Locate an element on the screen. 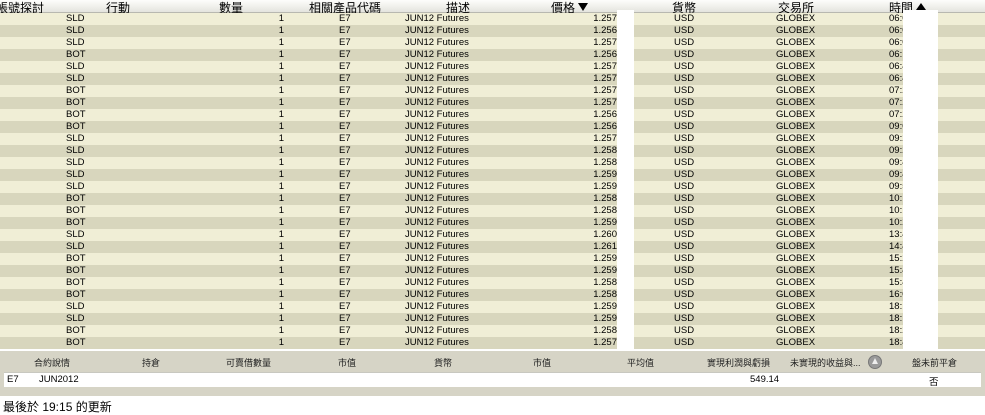  portfolio-row: E7 JUN2012 549.14 否 is located at coordinates (492, 380).